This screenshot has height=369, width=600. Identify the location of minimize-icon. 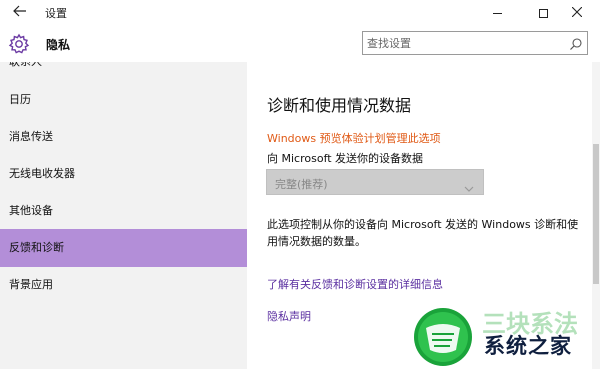
(497, 13).